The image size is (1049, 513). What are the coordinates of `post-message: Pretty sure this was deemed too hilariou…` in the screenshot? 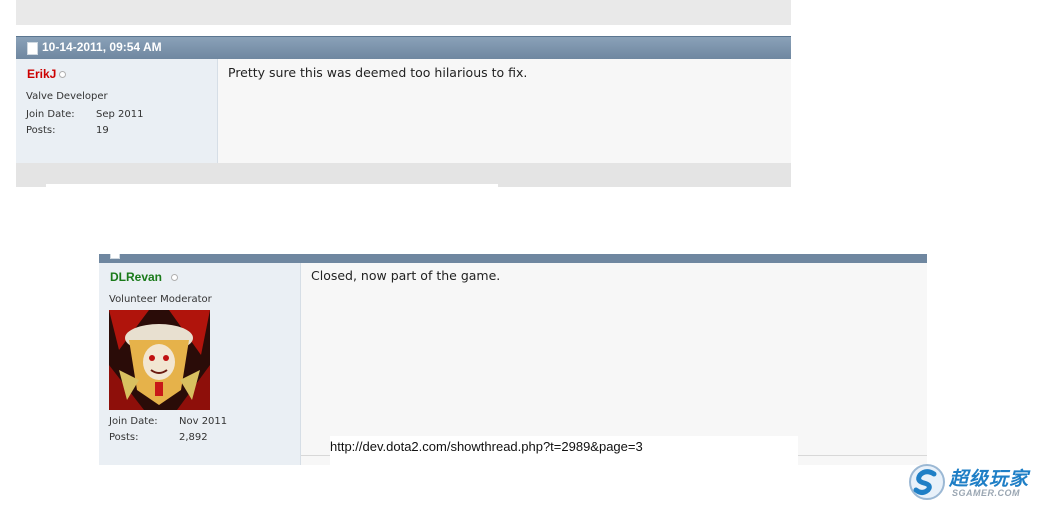 It's located at (504, 111).